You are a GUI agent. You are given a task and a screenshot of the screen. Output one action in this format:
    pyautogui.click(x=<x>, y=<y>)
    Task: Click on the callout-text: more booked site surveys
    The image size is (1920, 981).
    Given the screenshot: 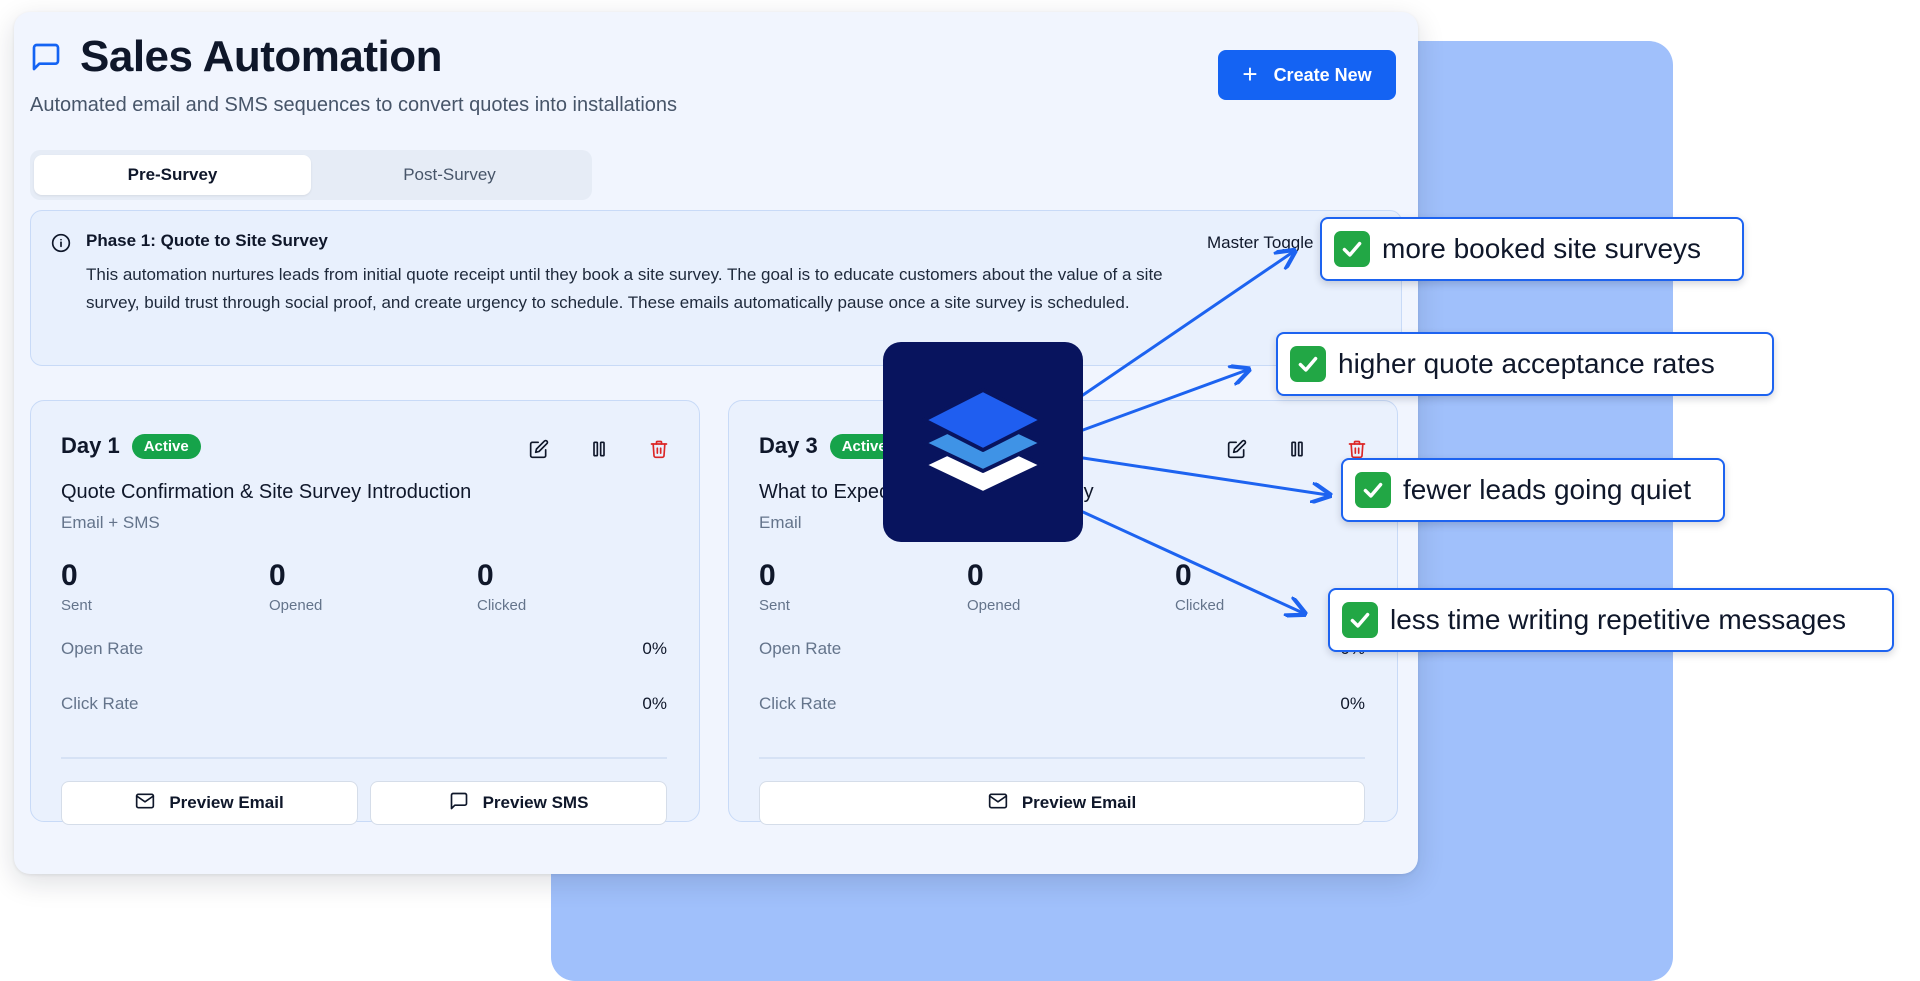 What is the action you would take?
    pyautogui.click(x=1542, y=248)
    